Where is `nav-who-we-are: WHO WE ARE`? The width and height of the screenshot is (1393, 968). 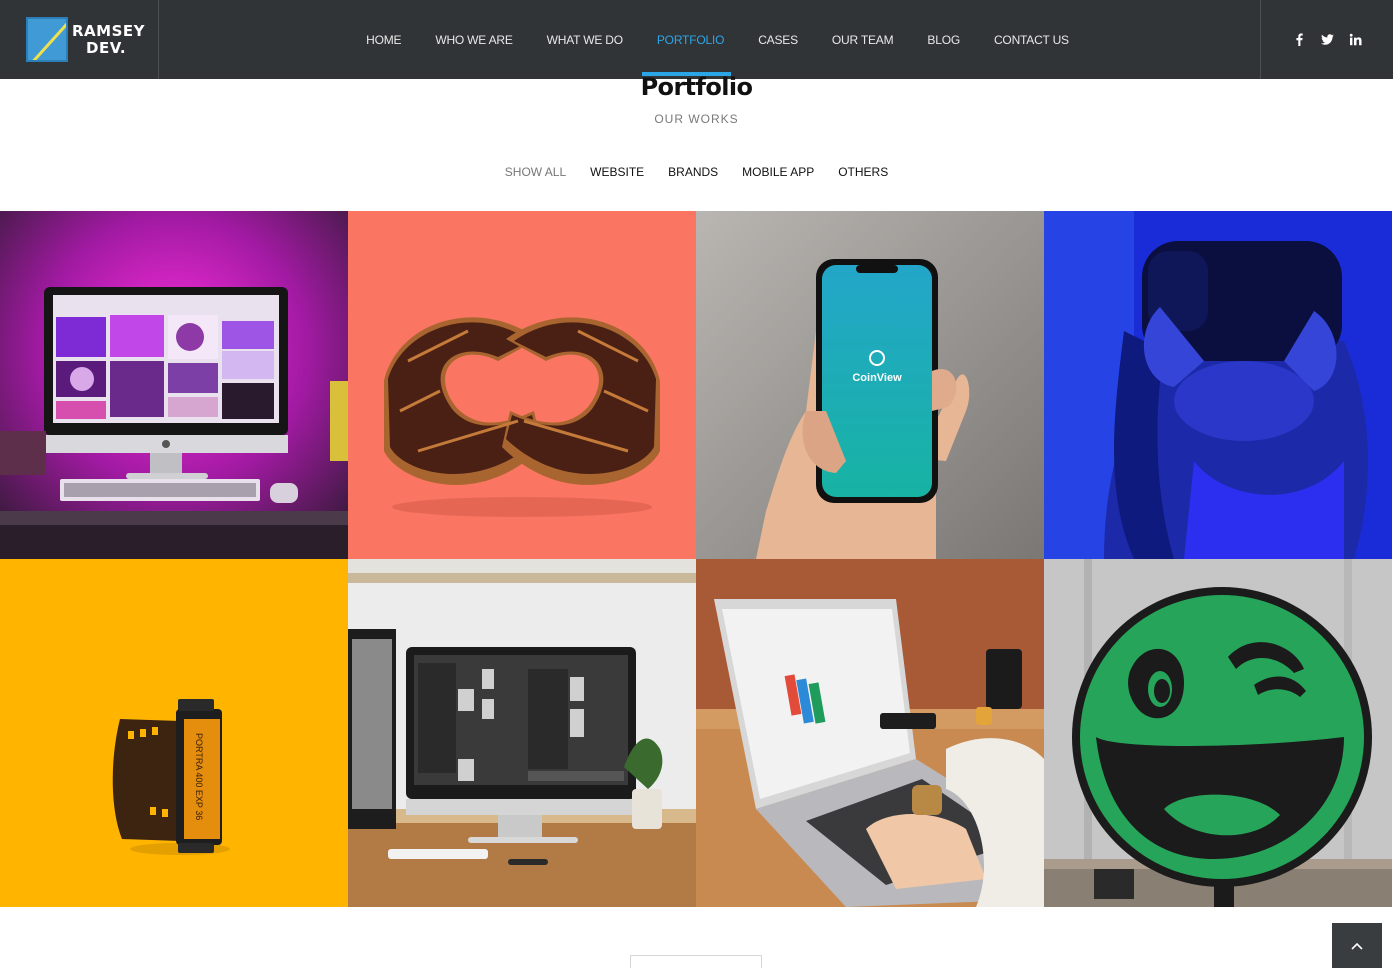 nav-who-we-are: WHO WE ARE is located at coordinates (473, 40).